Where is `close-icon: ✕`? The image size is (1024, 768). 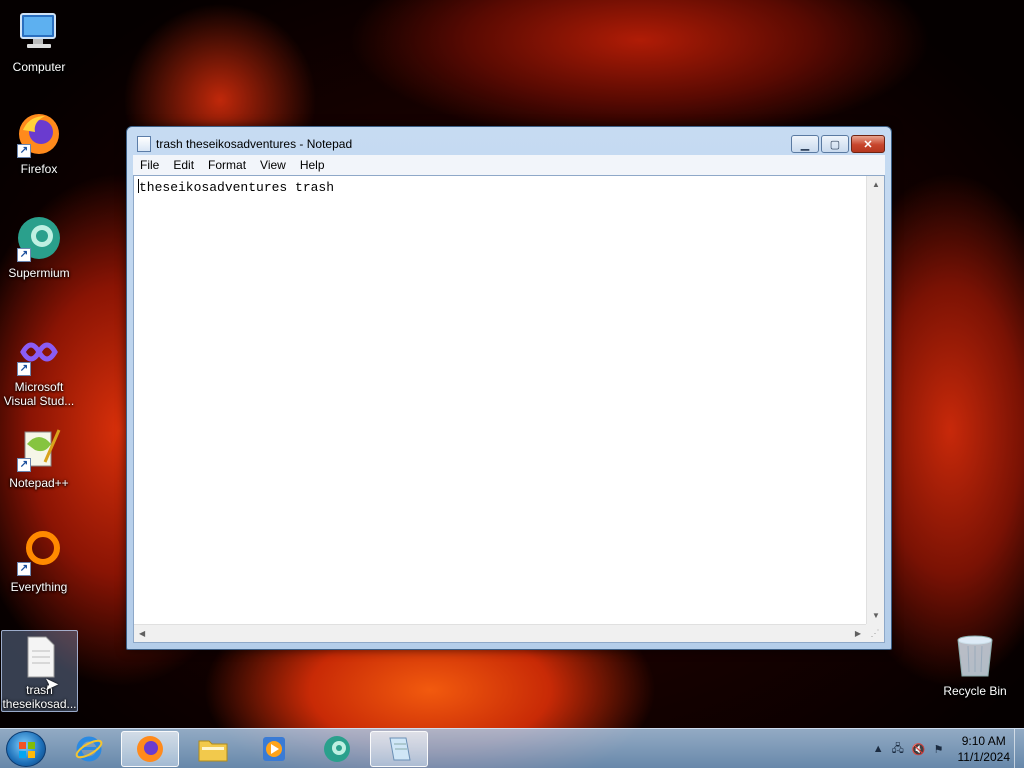 close-icon: ✕ is located at coordinates (868, 144).